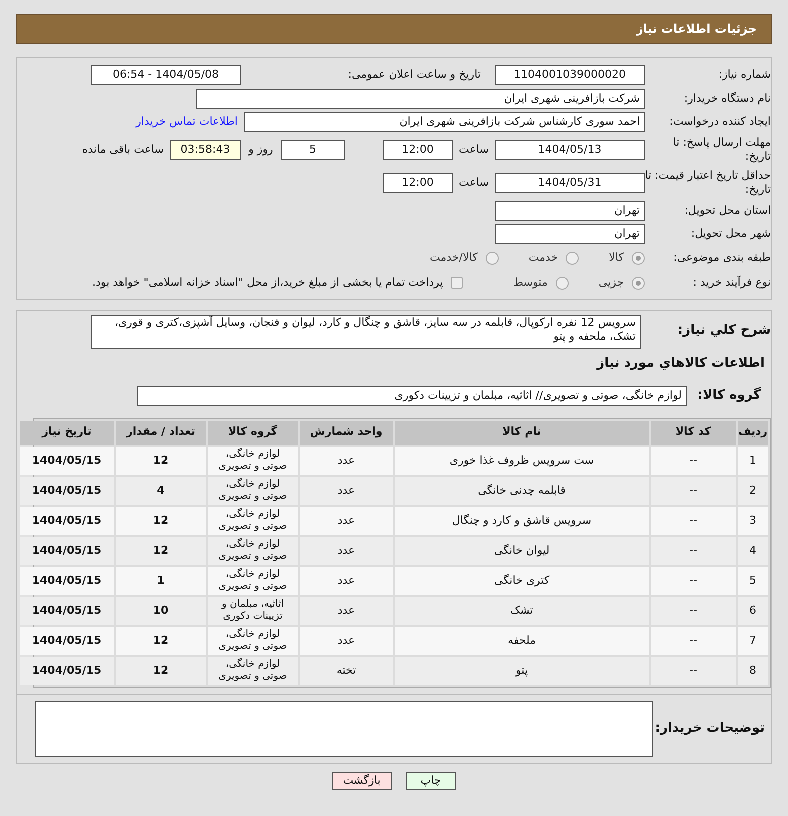  What do you see at coordinates (362, 781) in the screenshot?
I see `back-button: بازگشت` at bounding box center [362, 781].